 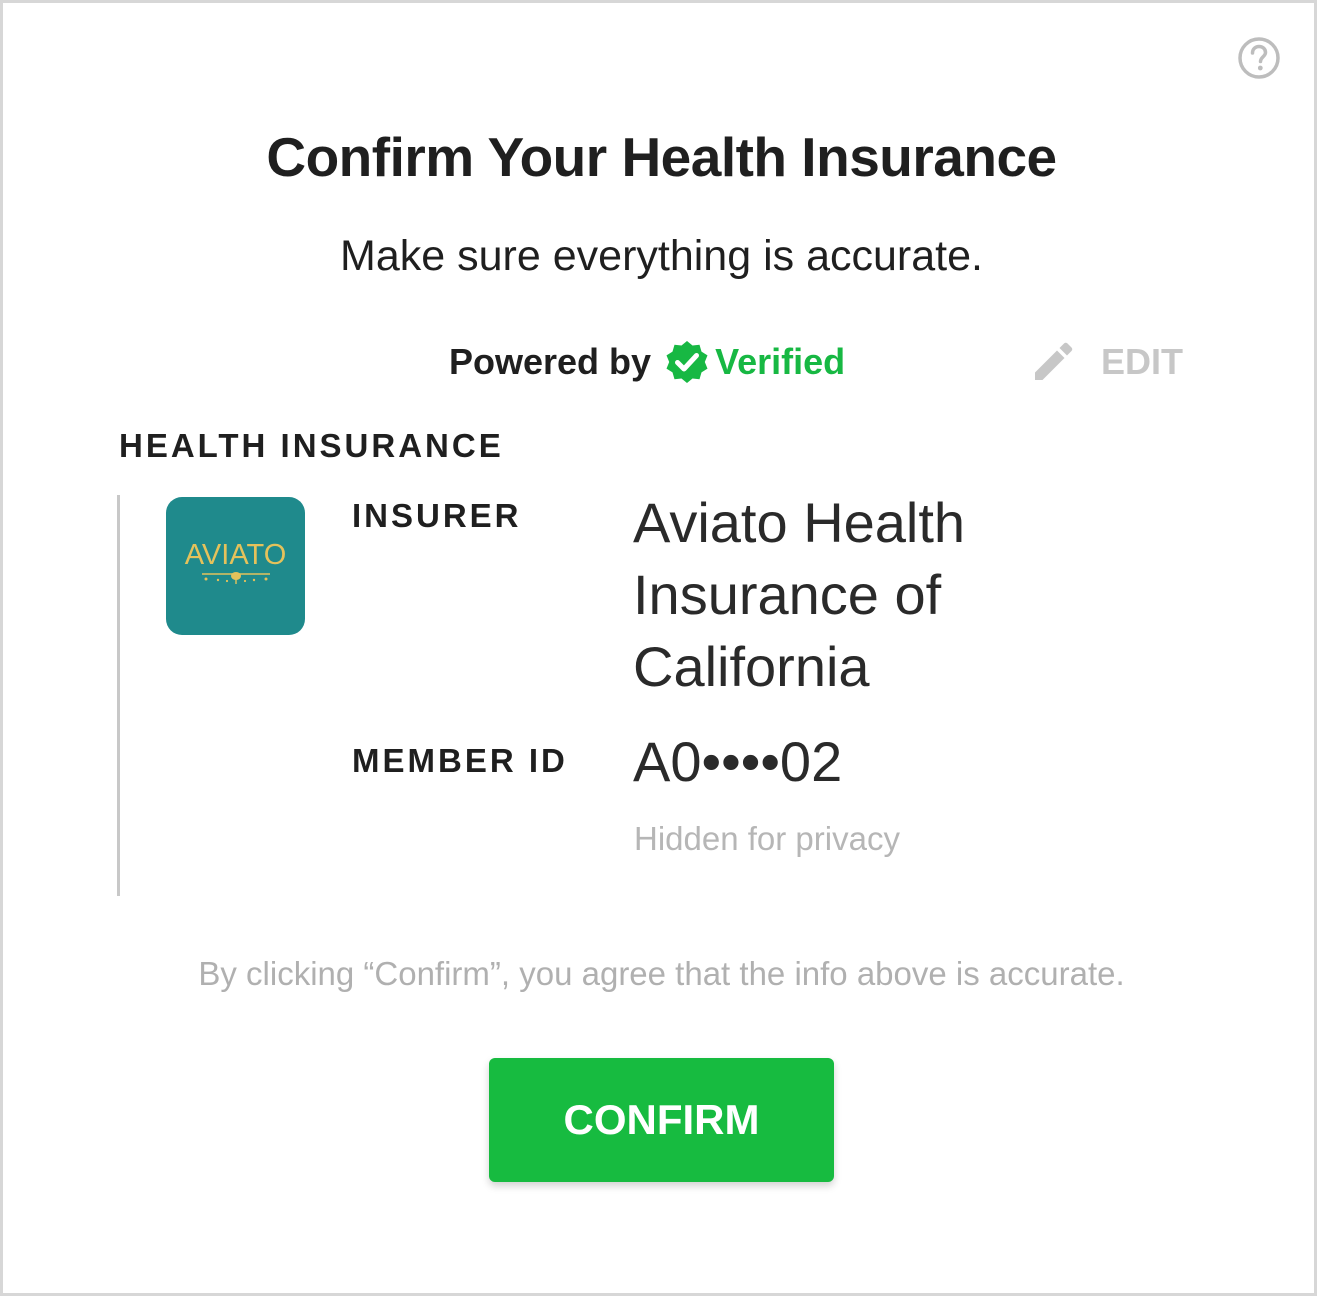 What do you see at coordinates (661, 256) in the screenshot?
I see `page-subtitle: Make sure everything is accurate.` at bounding box center [661, 256].